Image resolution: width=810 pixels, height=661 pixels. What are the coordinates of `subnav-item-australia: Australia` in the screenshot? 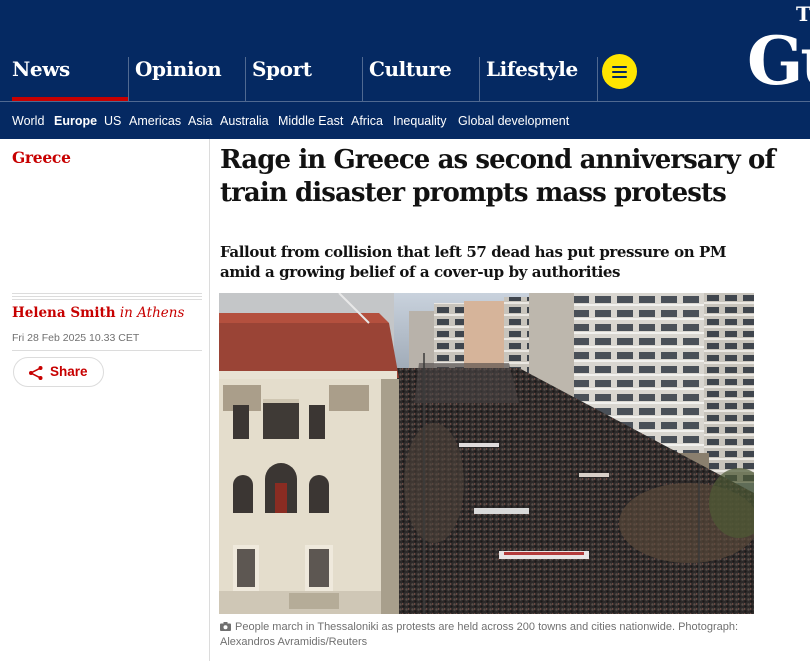 It's located at (244, 121).